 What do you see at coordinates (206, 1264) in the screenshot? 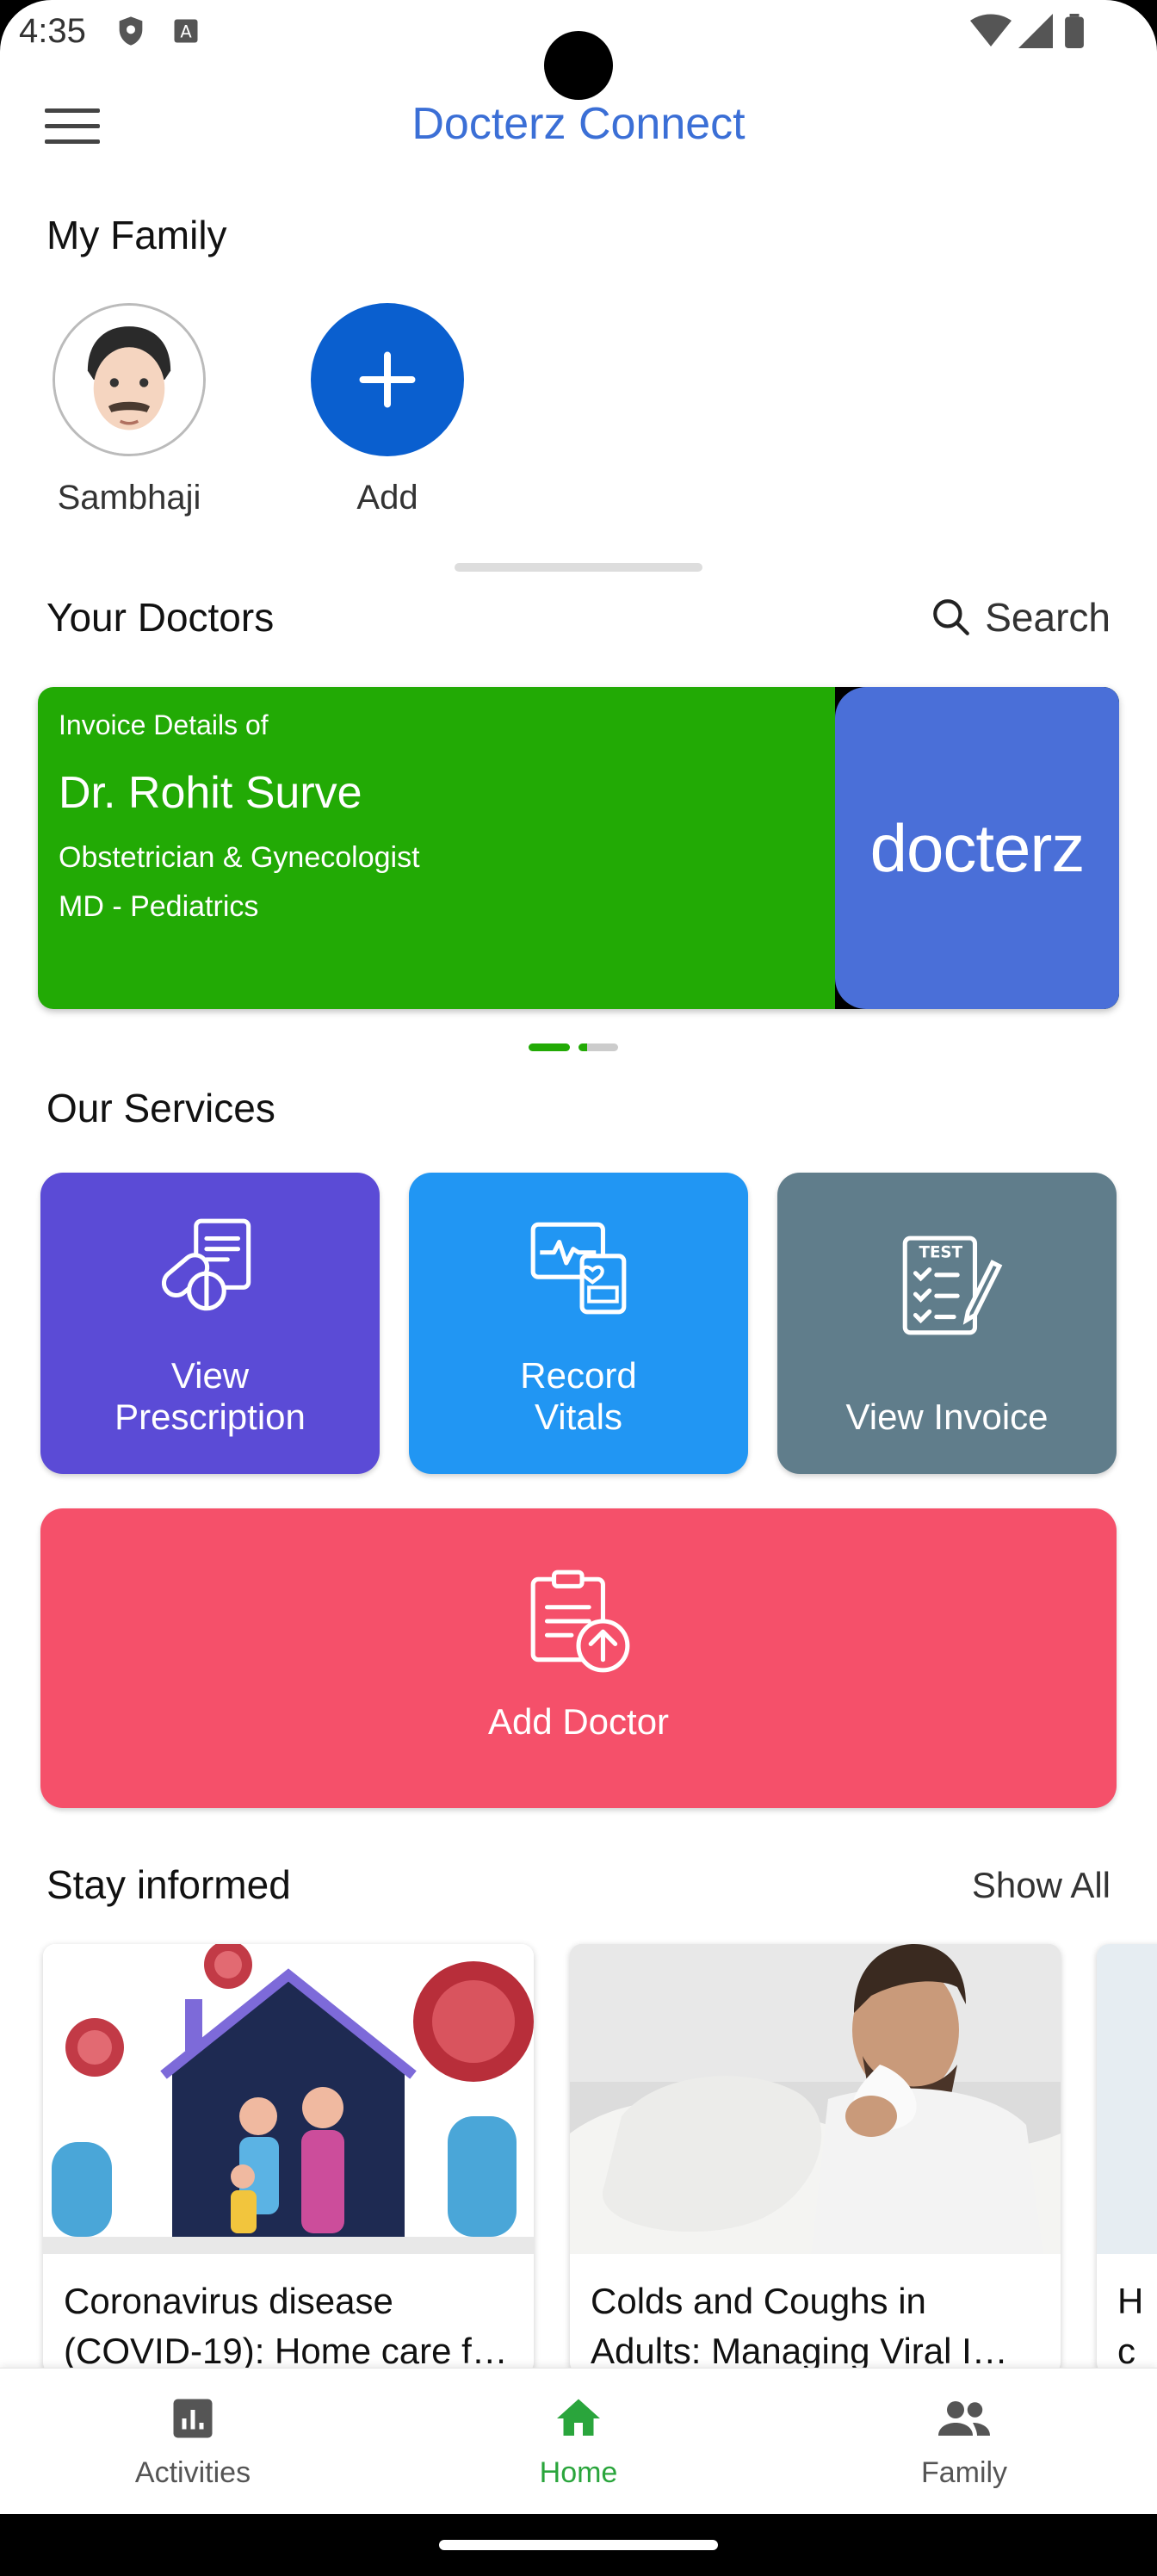
I see `prescription-pills-icon` at bounding box center [206, 1264].